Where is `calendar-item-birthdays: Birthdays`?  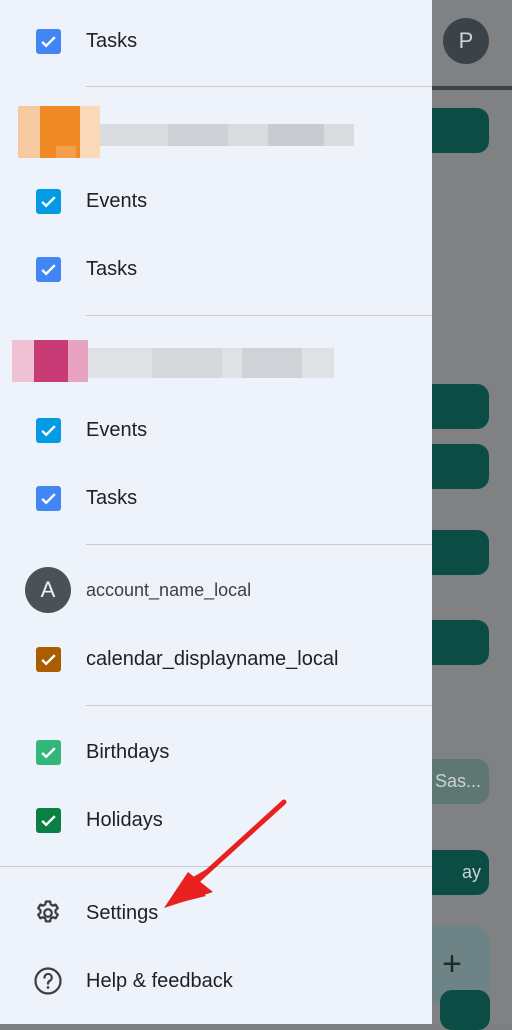
calendar-item-birthdays: Birthdays is located at coordinates (216, 752).